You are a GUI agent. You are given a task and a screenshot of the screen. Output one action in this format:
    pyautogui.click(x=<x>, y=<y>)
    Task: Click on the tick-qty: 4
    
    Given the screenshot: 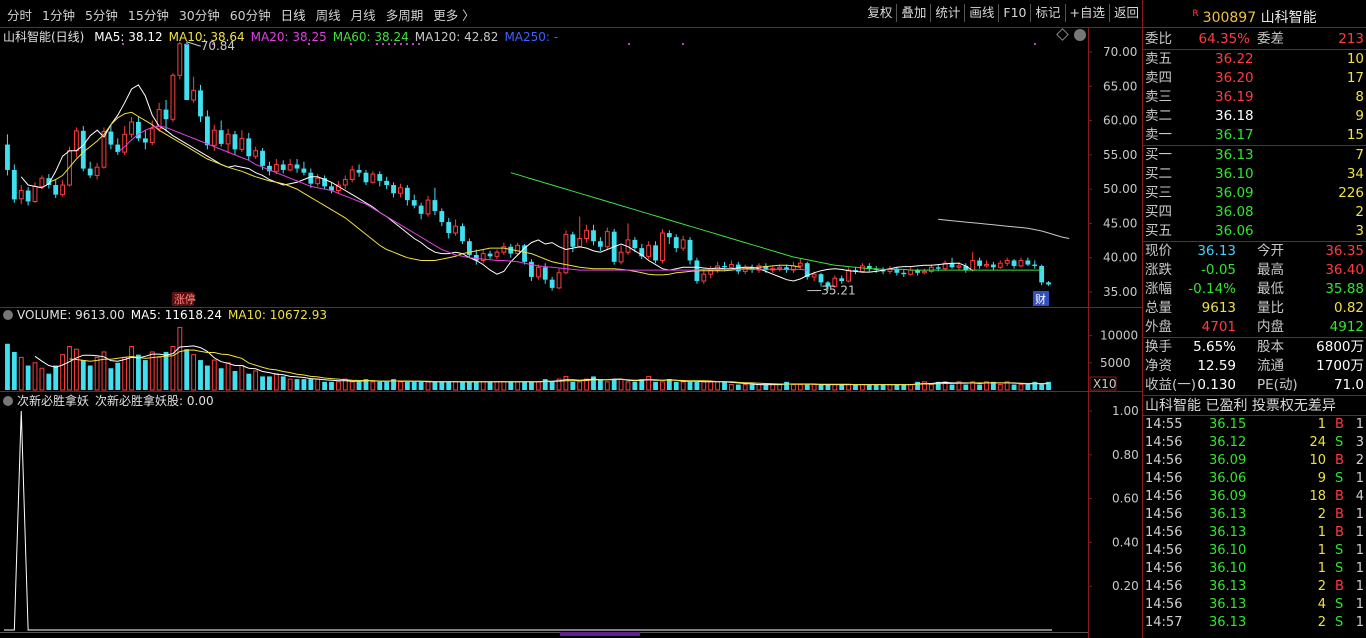 What is the action you would take?
    pyautogui.click(x=1321, y=604)
    